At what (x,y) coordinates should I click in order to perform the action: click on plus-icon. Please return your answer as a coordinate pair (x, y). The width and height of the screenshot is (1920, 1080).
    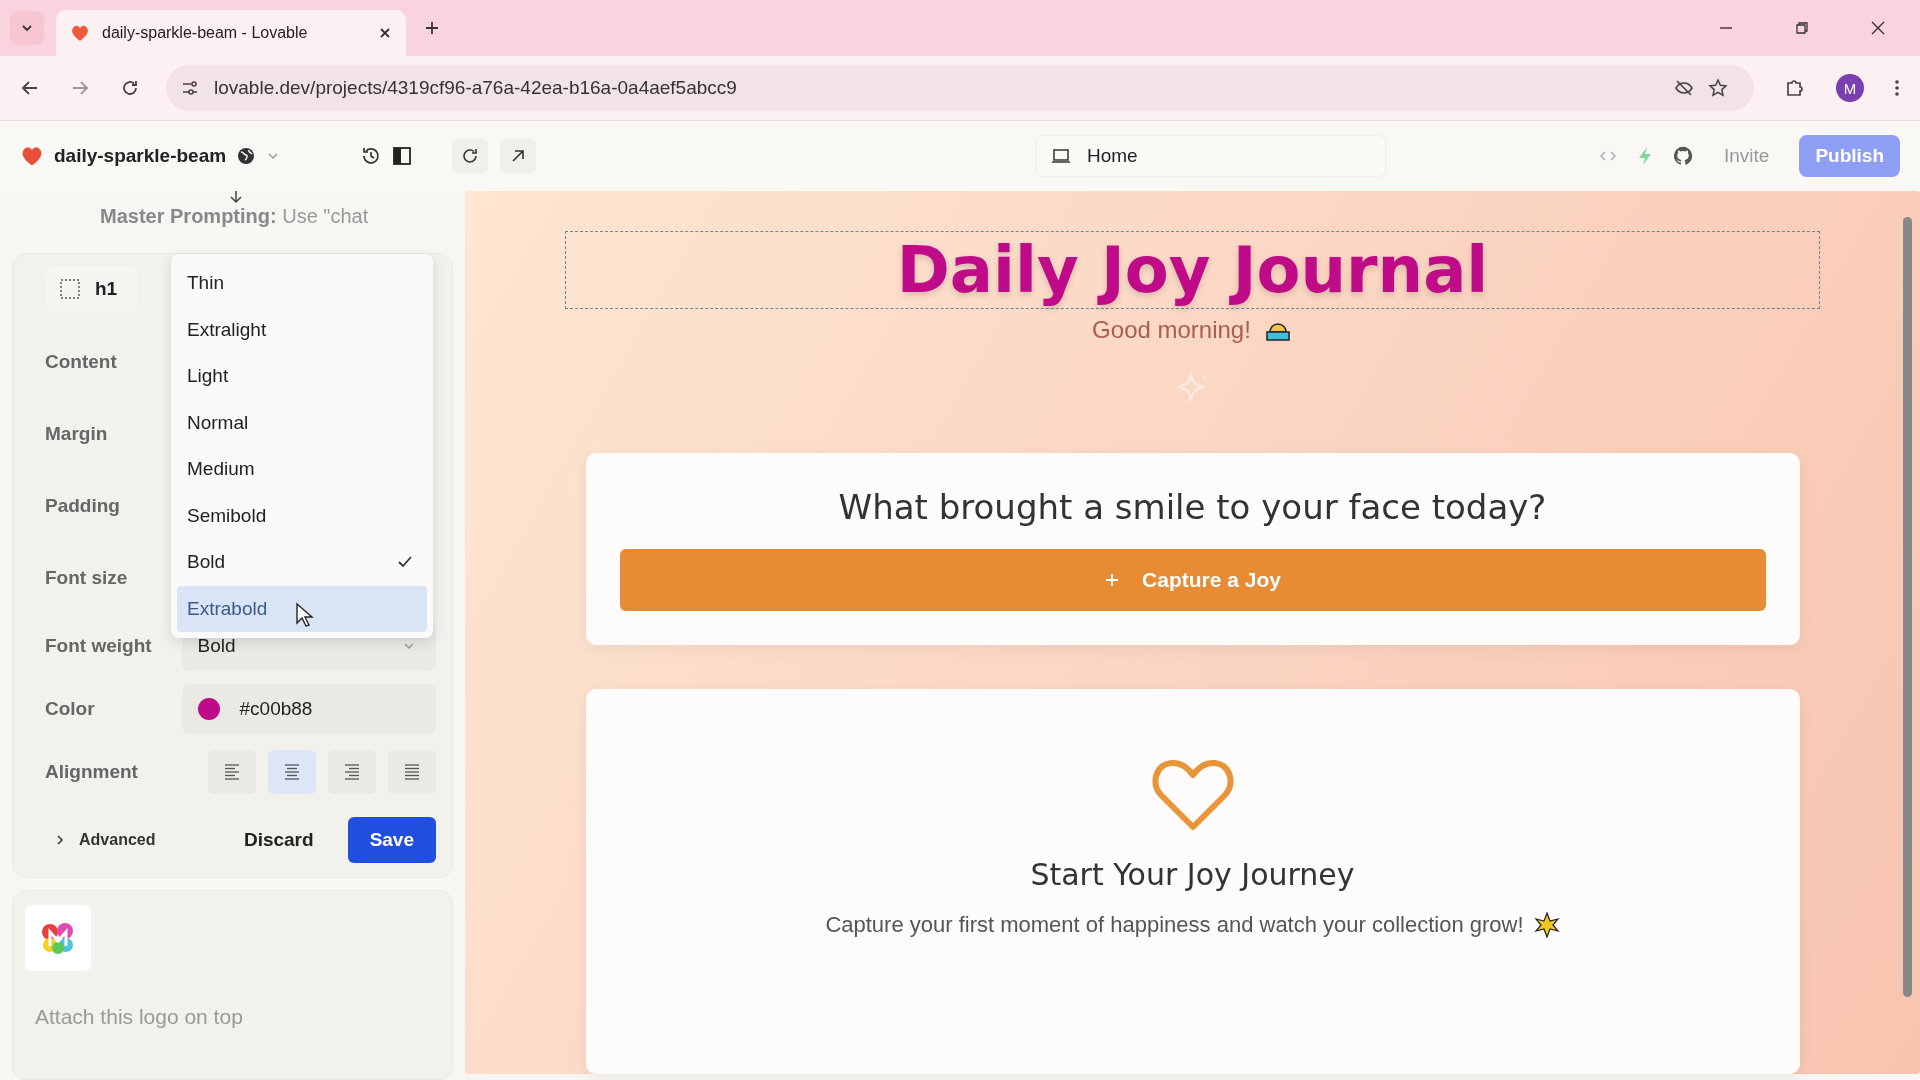
    Looking at the image, I should click on (1112, 580).